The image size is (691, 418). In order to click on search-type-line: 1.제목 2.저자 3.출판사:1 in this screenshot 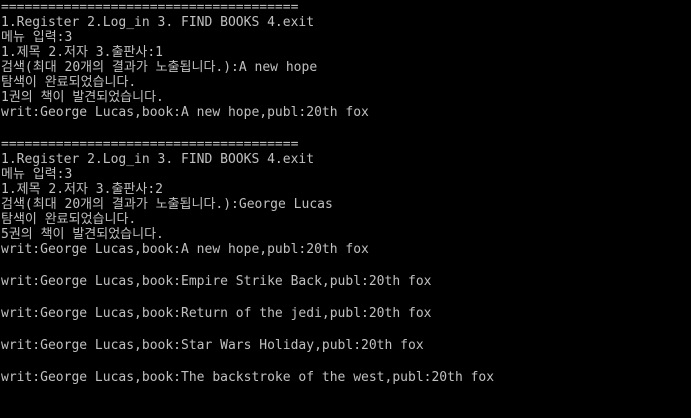, I will do `click(82, 52)`.